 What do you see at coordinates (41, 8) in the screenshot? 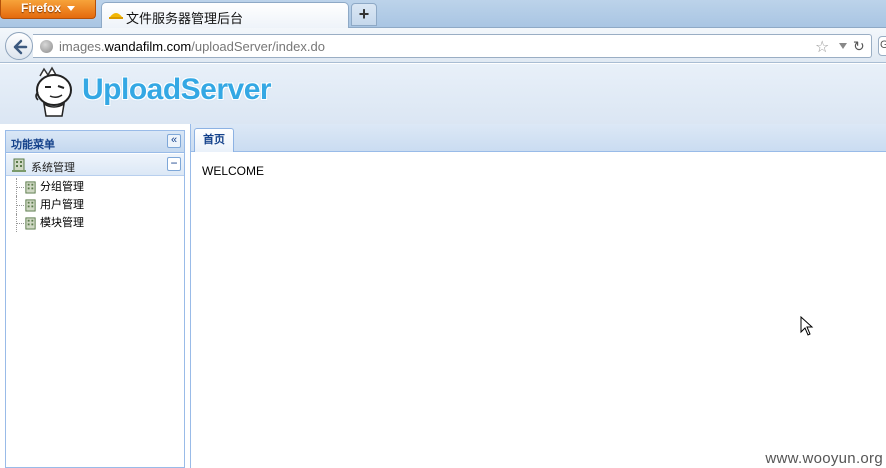
I see `firefox-menu-label: Firefox` at bounding box center [41, 8].